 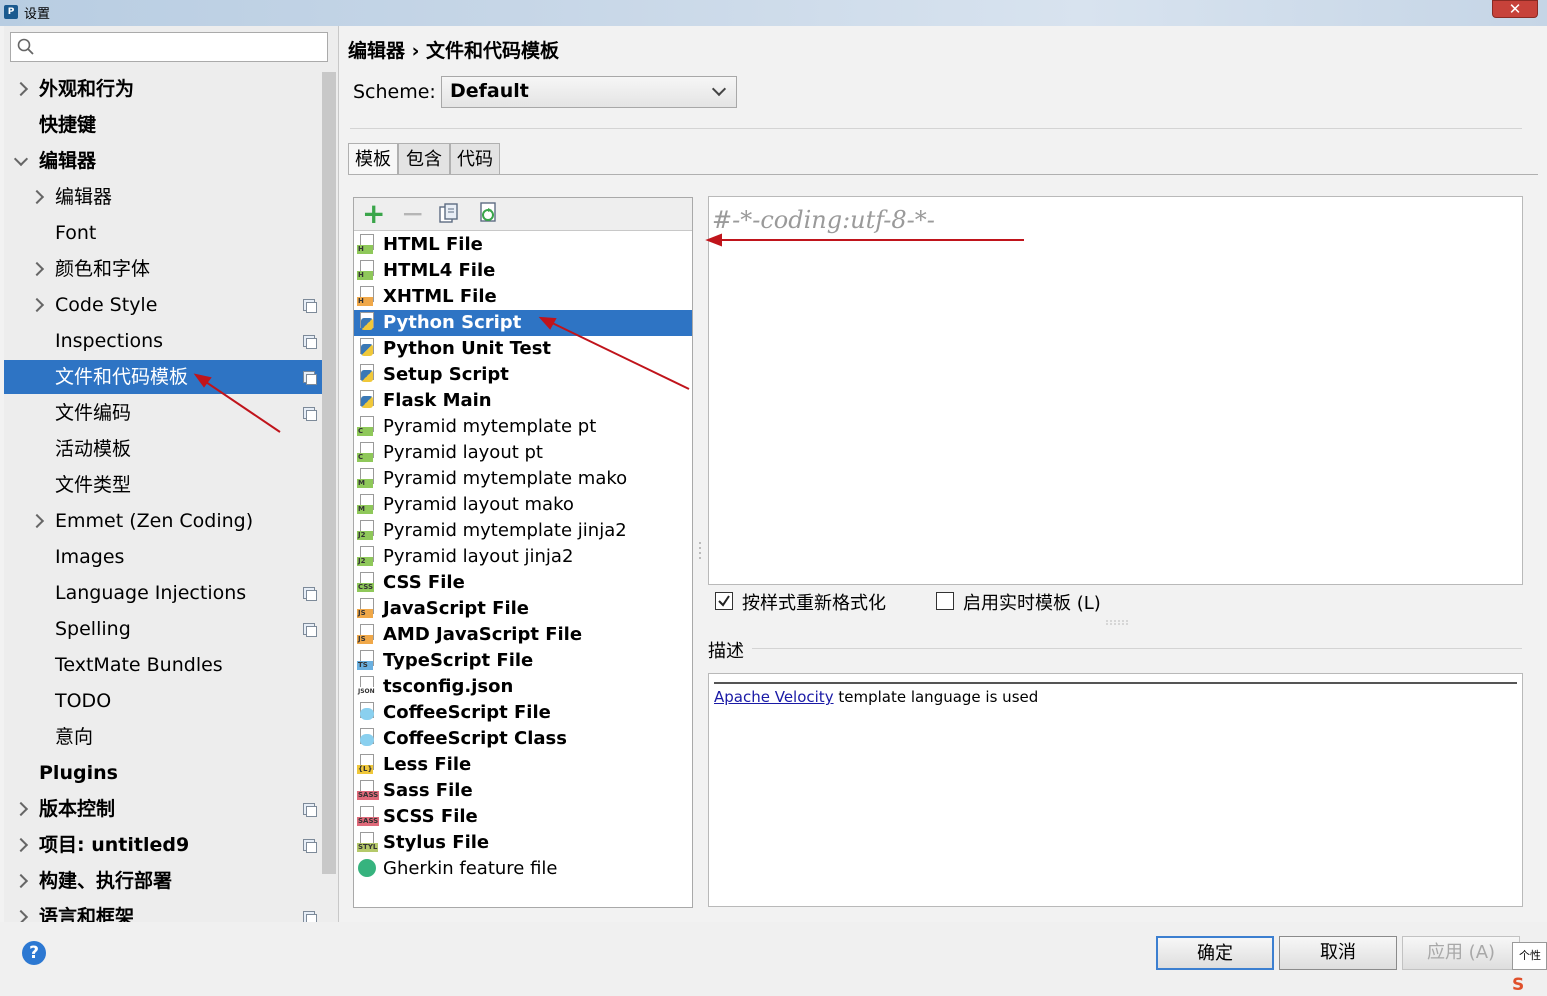 What do you see at coordinates (424, 159) in the screenshot?
I see `tab-includes: 包含` at bounding box center [424, 159].